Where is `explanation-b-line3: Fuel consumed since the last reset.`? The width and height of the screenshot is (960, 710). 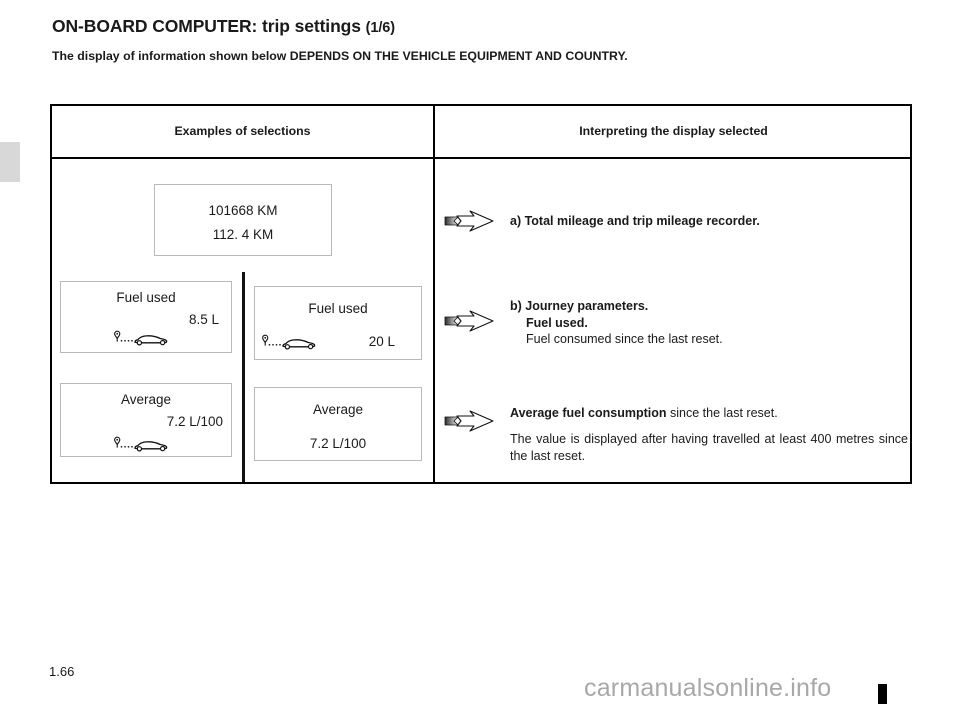 explanation-b-line3: Fuel consumed since the last reset. is located at coordinates (624, 339).